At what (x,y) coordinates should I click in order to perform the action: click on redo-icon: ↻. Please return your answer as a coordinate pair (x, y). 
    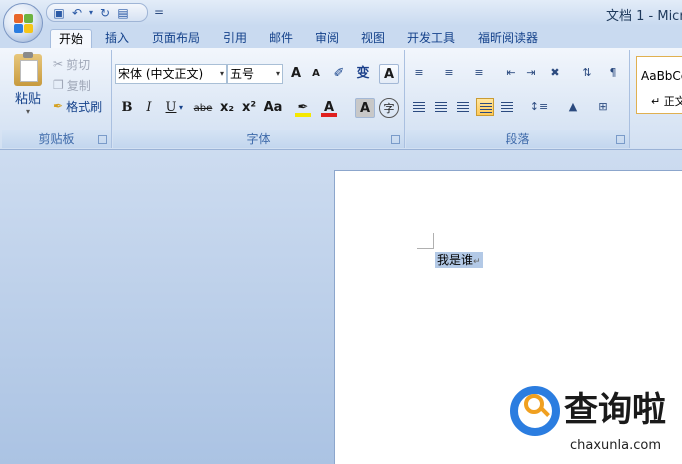
    Looking at the image, I should click on (105, 13).